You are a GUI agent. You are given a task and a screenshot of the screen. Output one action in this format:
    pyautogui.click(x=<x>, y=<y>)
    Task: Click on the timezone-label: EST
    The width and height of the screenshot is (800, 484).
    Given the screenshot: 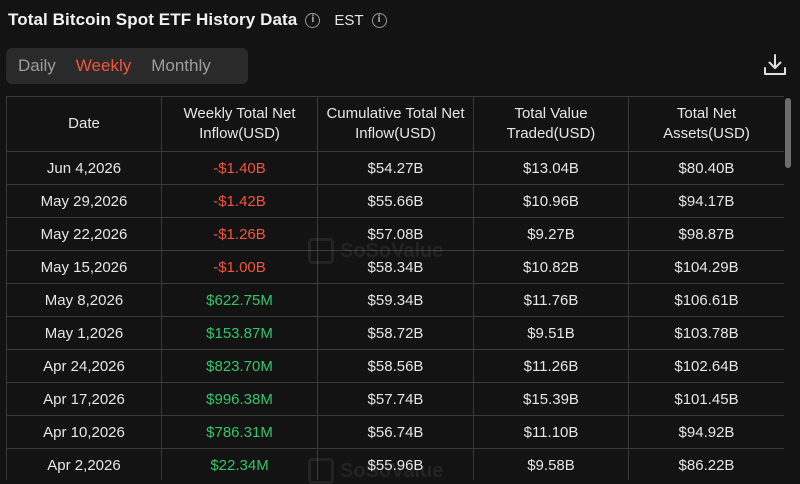 What is the action you would take?
    pyautogui.click(x=349, y=20)
    